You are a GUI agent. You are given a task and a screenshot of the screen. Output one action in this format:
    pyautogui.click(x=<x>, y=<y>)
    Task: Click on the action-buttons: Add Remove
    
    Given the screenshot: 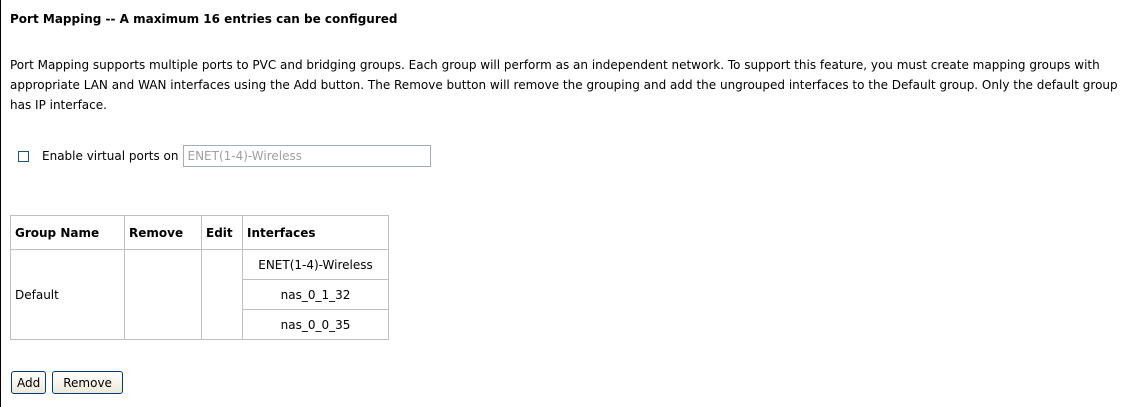 What is the action you would take?
    pyautogui.click(x=67, y=382)
    